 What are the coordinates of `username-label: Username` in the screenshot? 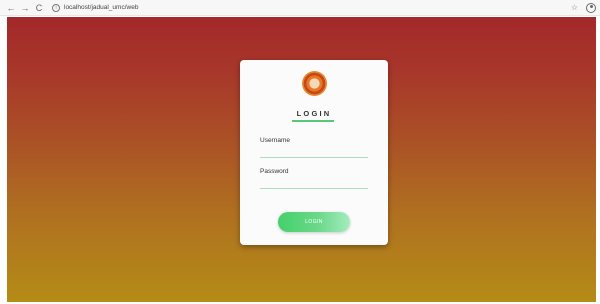 It's located at (275, 140).